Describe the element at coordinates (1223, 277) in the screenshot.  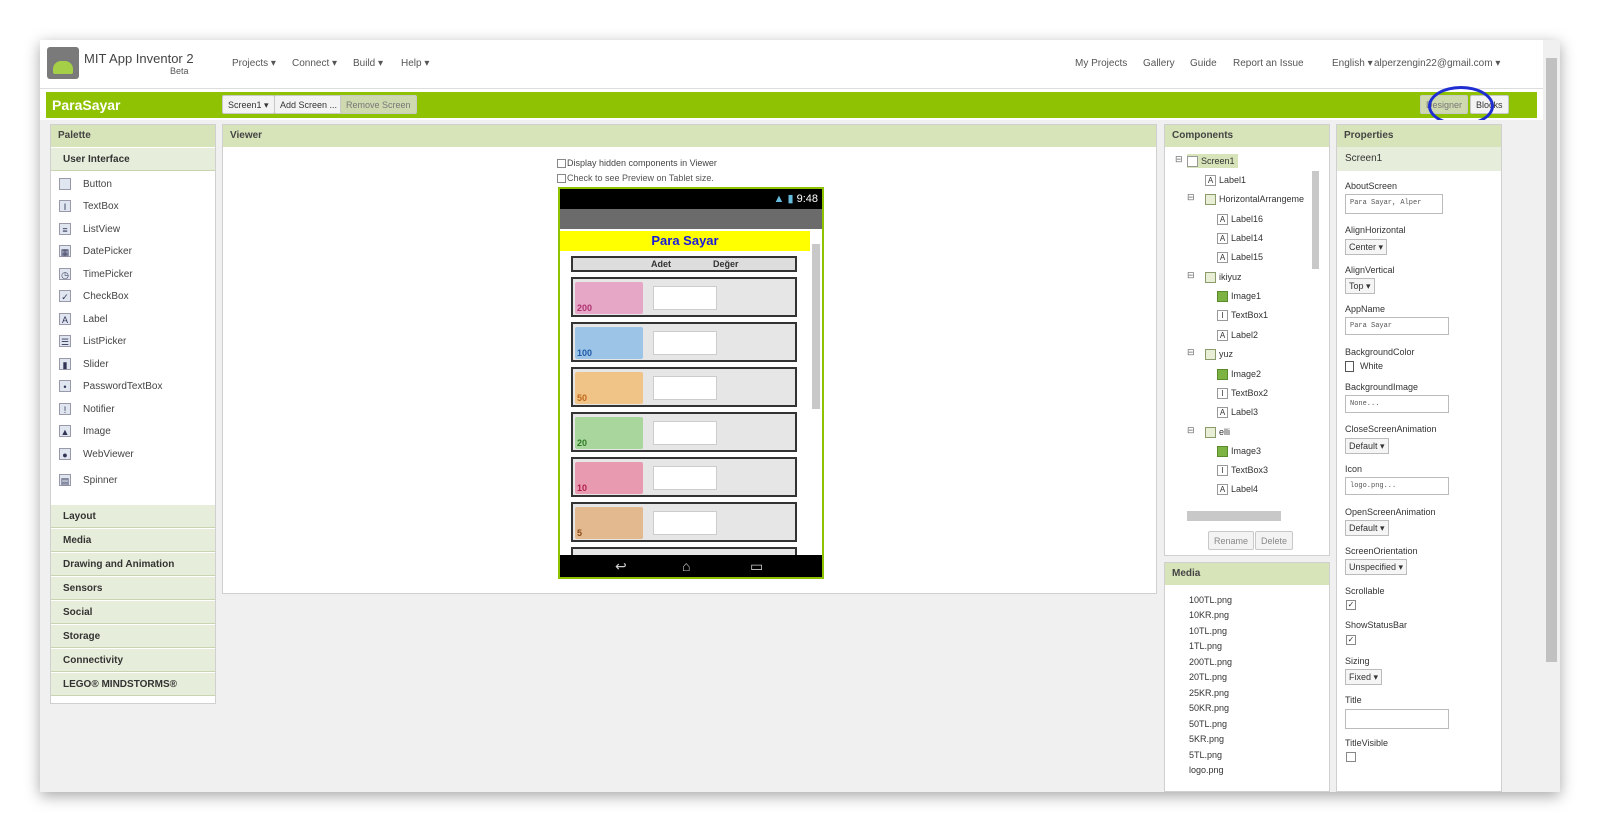
I see `tree-ikiyuz: ikiyuz` at that location.